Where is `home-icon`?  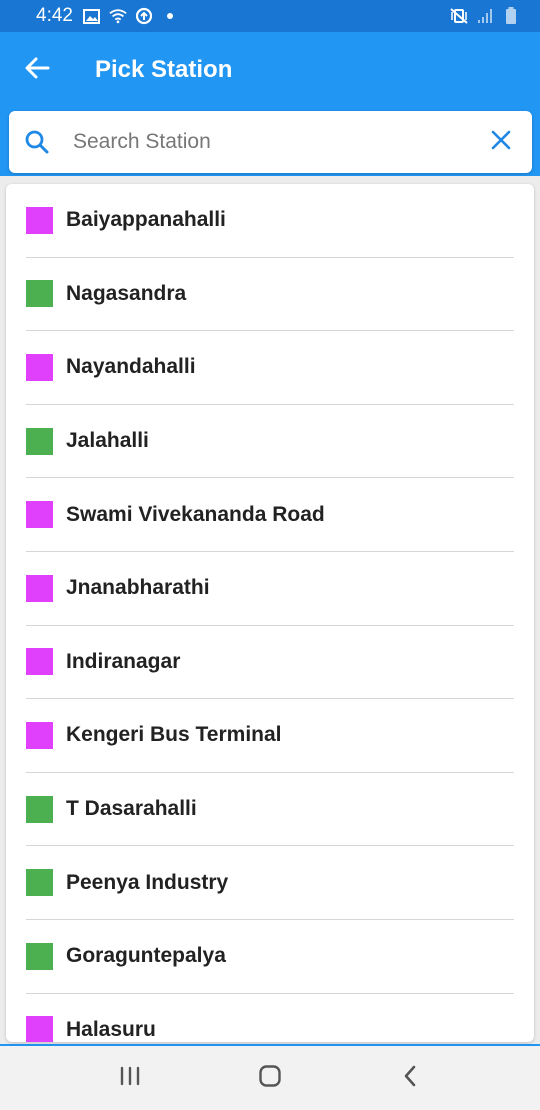
home-icon is located at coordinates (270, 1078).